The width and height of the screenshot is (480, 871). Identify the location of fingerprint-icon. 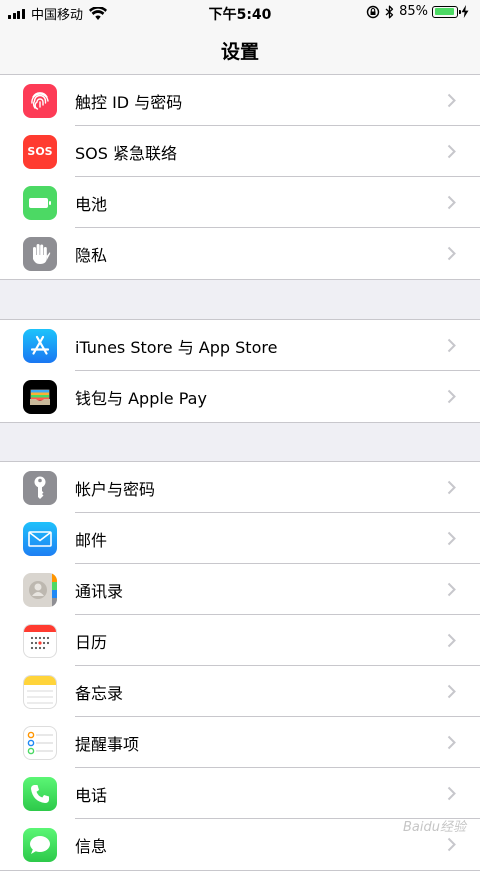
(40, 100).